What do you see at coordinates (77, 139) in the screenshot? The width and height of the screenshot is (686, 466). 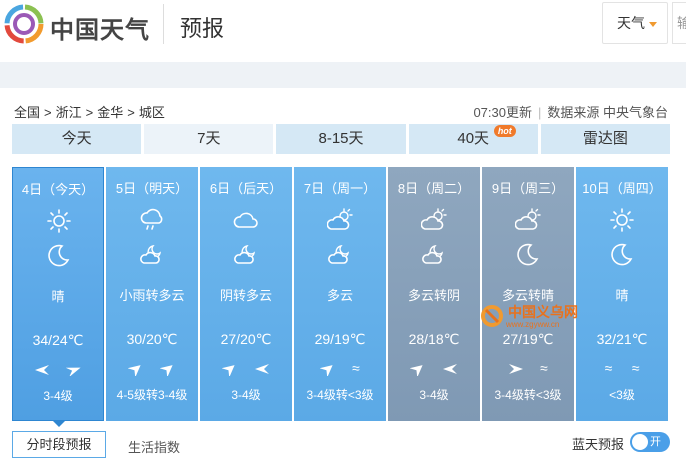 I see `tab-today: 今天` at bounding box center [77, 139].